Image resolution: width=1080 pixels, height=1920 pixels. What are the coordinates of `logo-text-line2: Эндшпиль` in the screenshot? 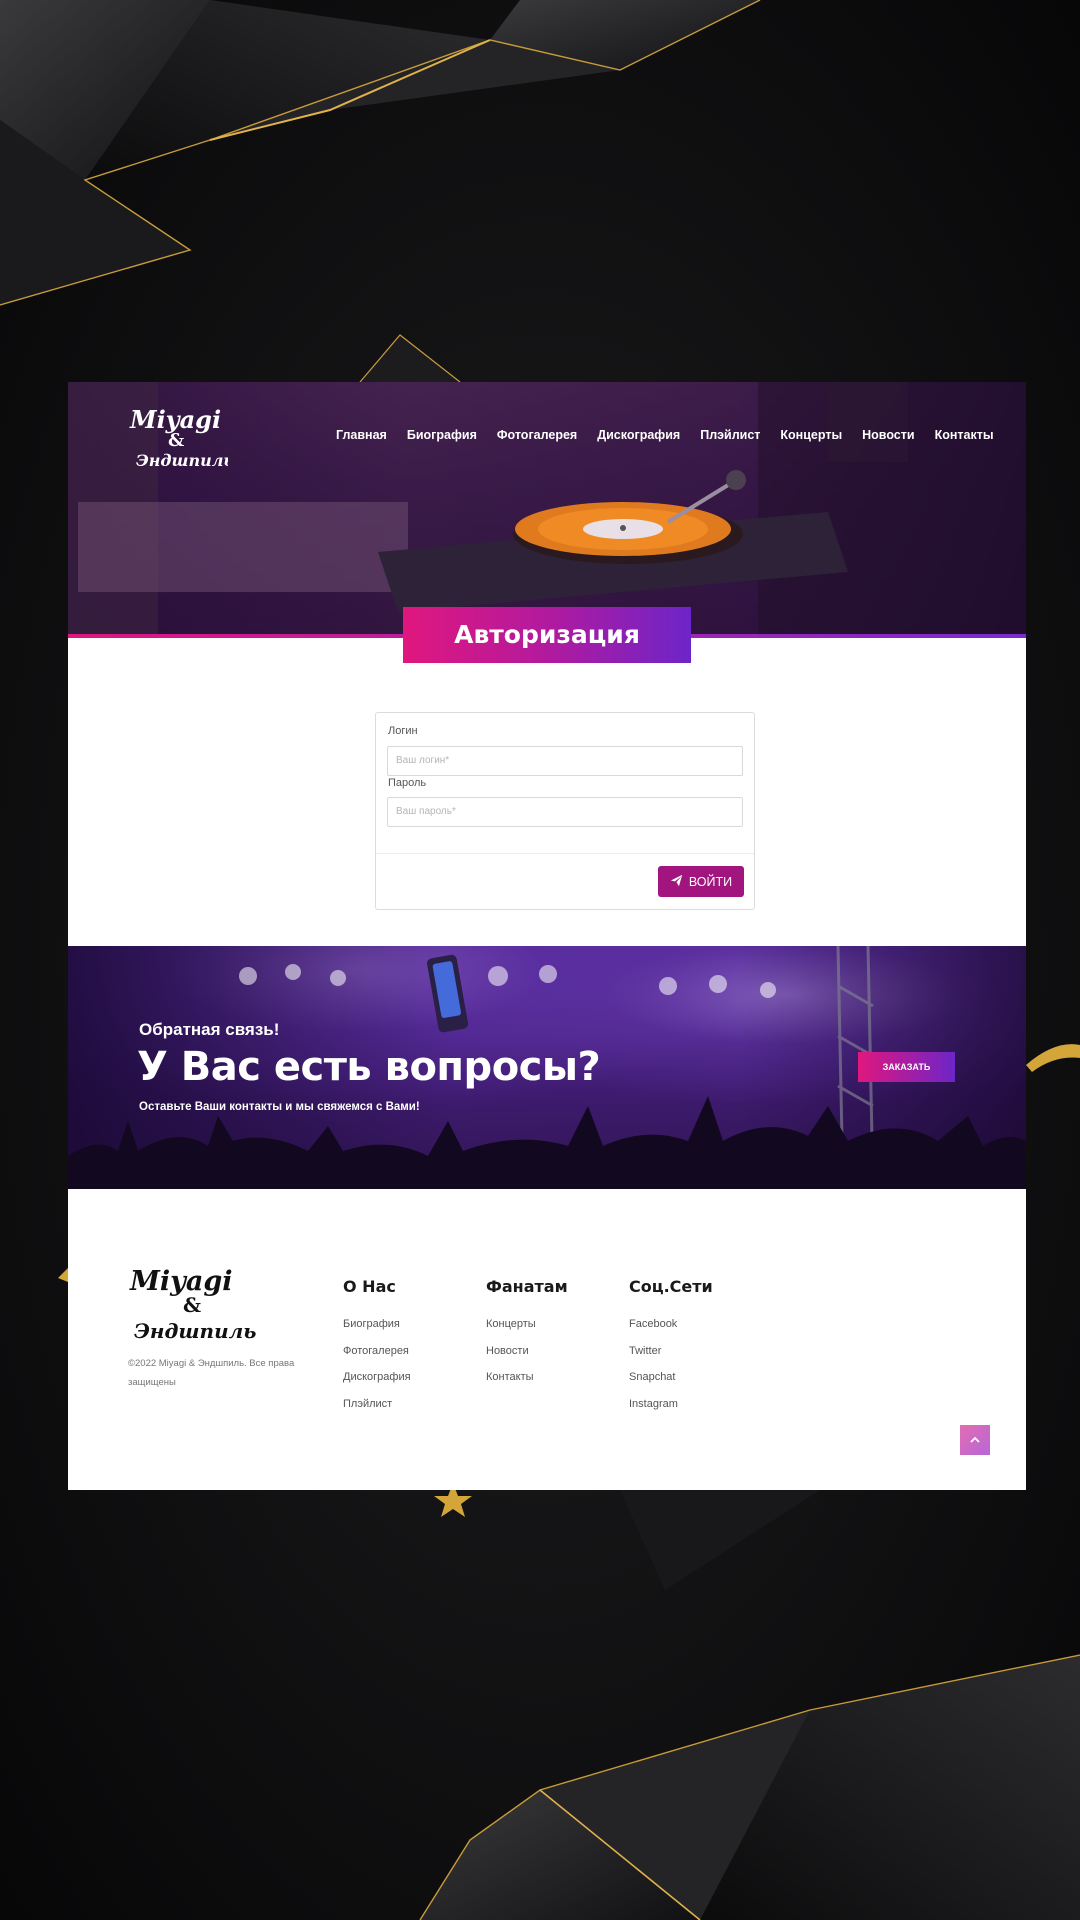 It's located at (182, 460).